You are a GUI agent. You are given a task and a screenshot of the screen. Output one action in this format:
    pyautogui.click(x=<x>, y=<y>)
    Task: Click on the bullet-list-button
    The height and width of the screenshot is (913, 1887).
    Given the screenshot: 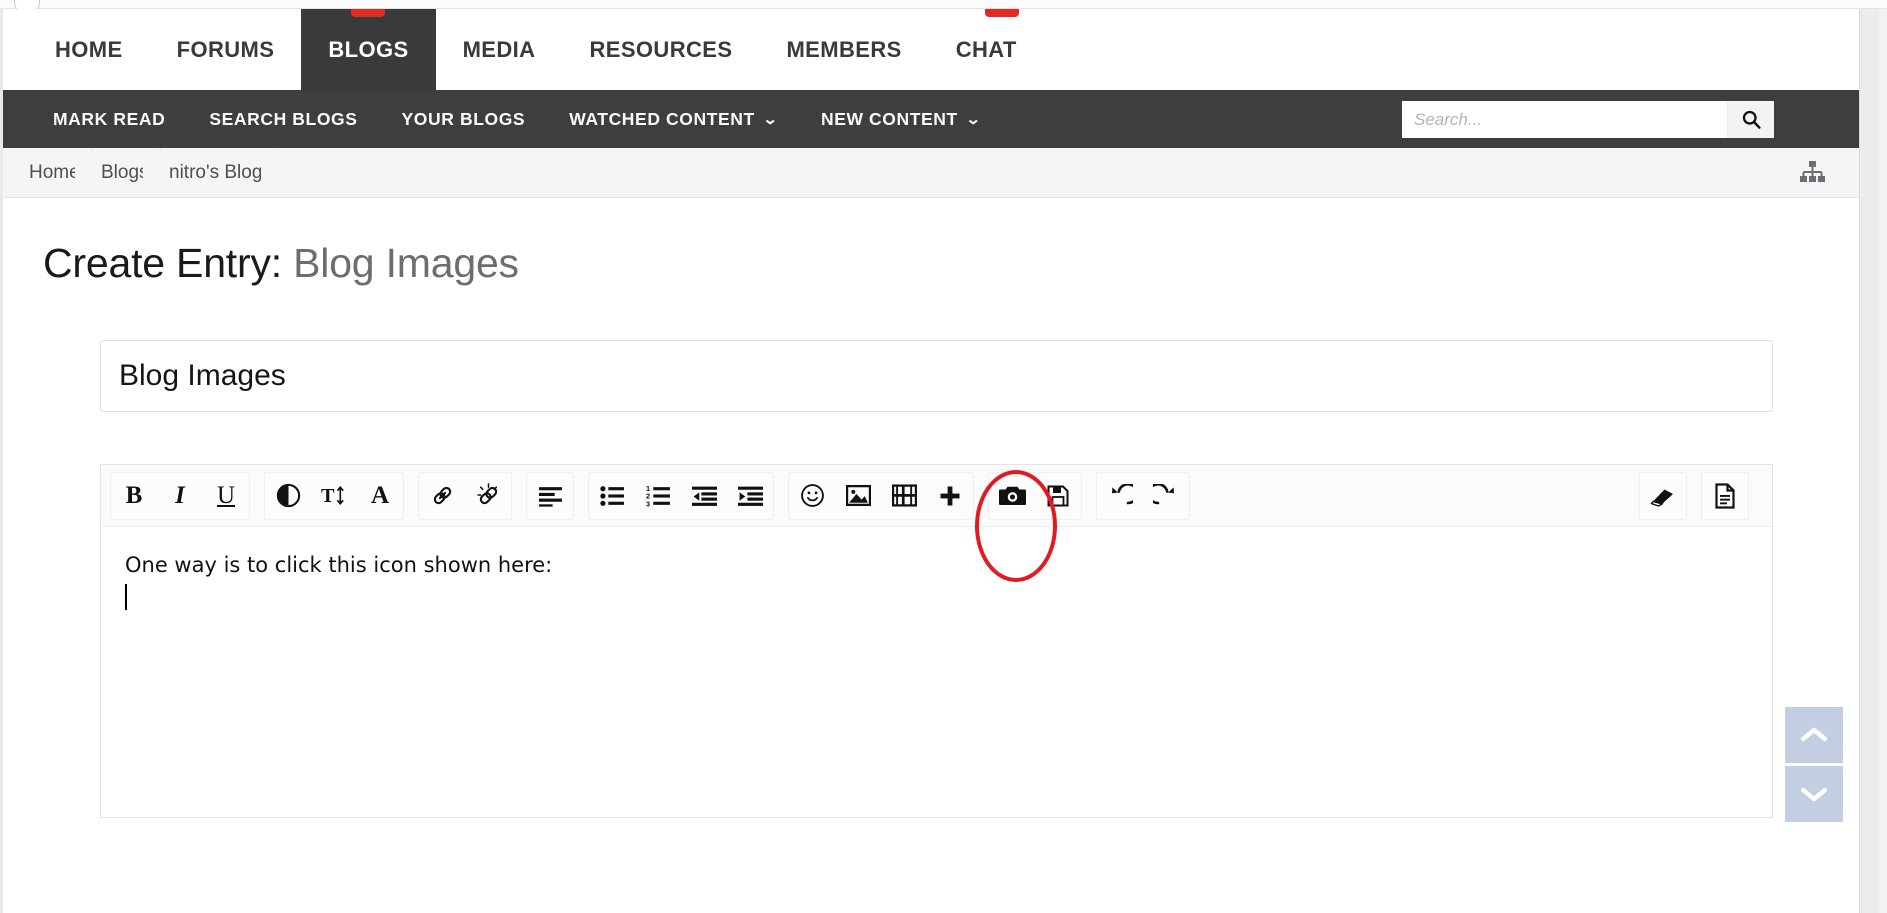 What is the action you would take?
    pyautogui.click(x=612, y=496)
    